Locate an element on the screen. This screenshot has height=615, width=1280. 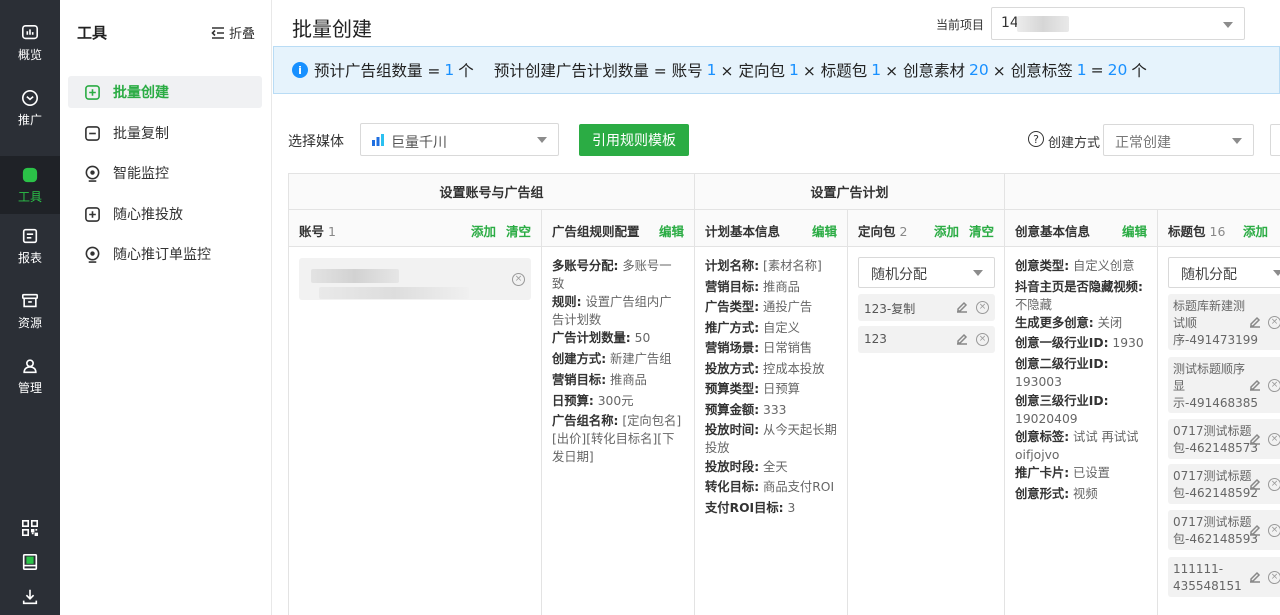
title-item: 测试标题顺序显示-491468385 × is located at coordinates (1224, 385).